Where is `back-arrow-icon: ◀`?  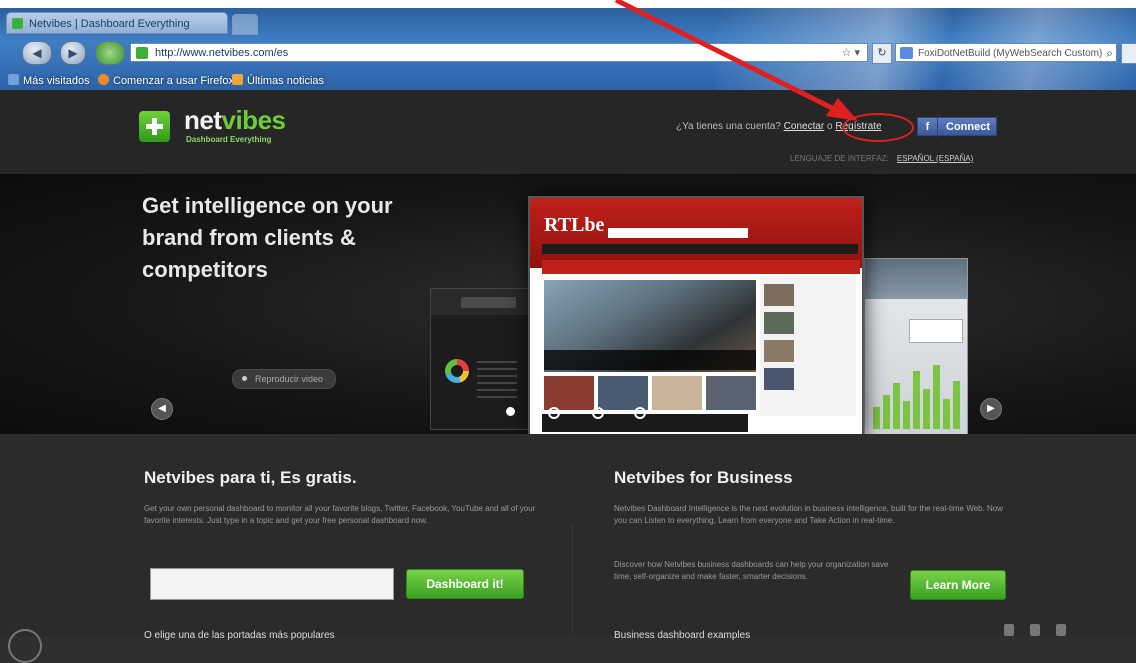
back-arrow-icon: ◀ is located at coordinates (37, 53).